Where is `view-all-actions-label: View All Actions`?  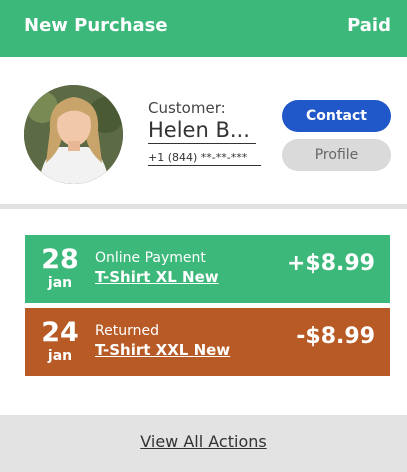
view-all-actions-label: View All Actions is located at coordinates (203, 441).